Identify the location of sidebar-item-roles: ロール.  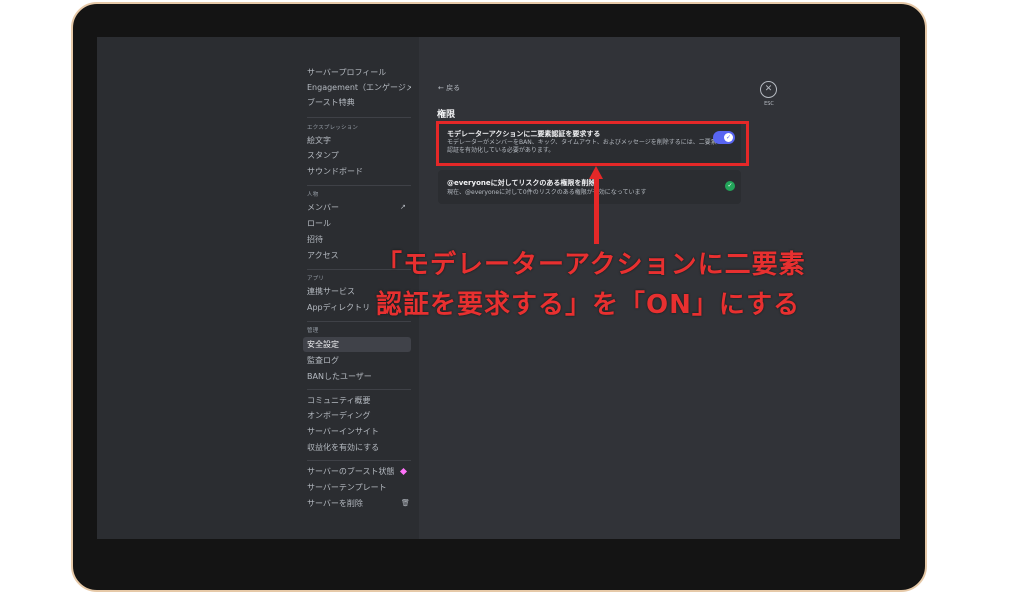
(357, 223).